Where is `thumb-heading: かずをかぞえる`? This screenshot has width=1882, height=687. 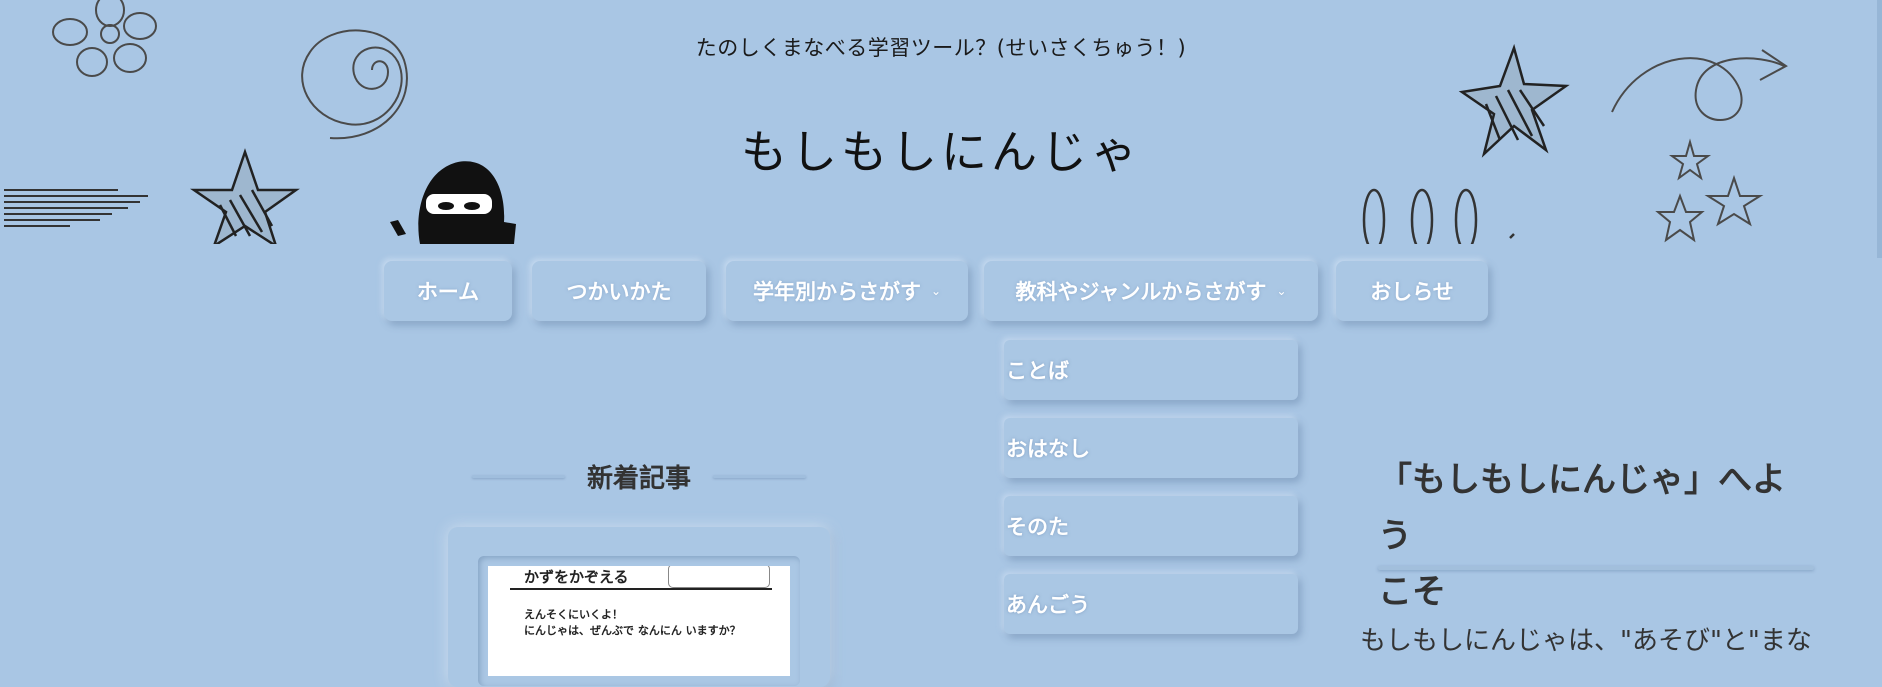 thumb-heading: かずをかぞえる is located at coordinates (576, 577).